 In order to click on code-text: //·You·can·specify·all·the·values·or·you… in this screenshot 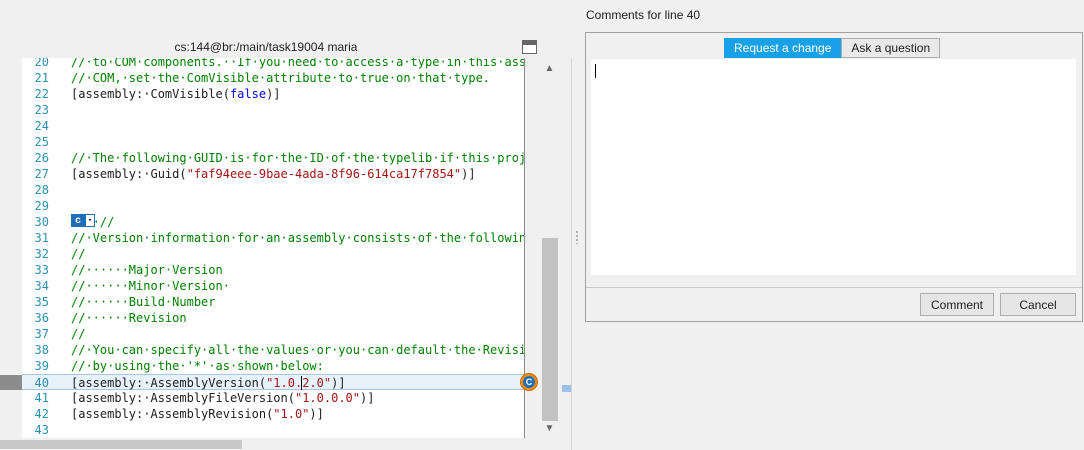, I will do `click(297, 350)`.